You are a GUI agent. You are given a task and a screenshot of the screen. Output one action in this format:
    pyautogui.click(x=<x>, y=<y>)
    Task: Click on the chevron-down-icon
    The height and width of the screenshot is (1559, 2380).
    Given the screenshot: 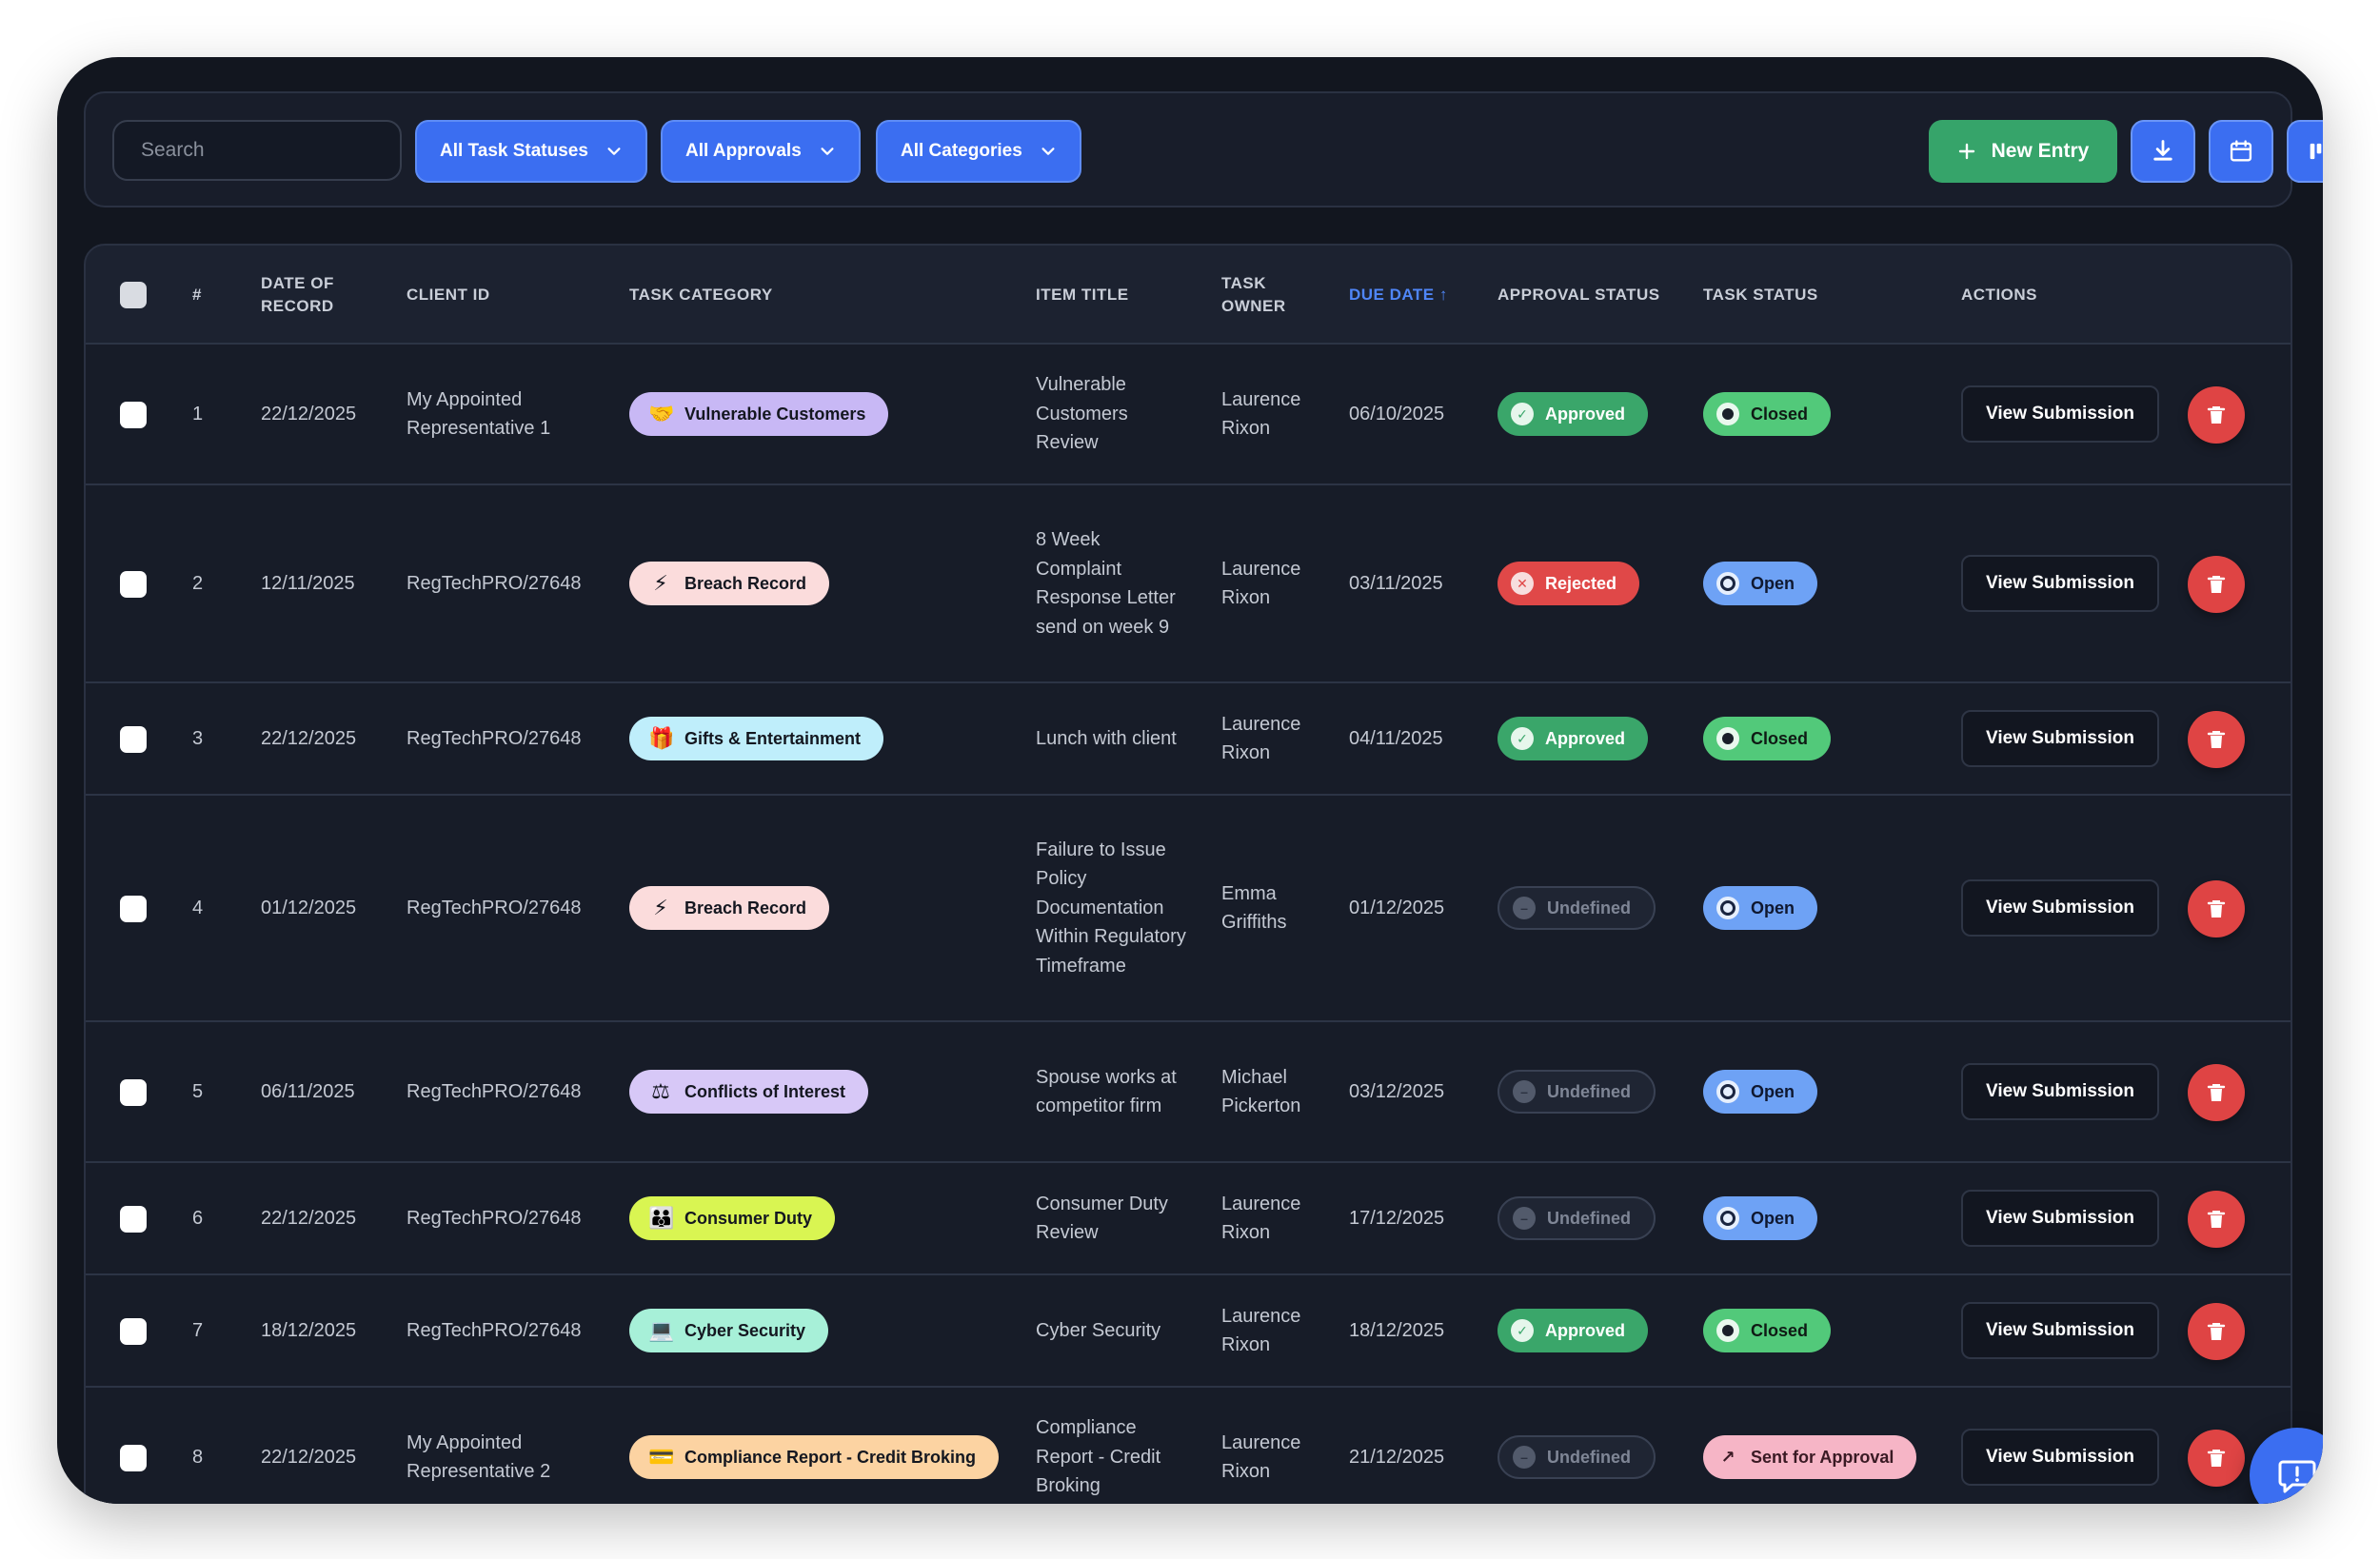 What is the action you would take?
    pyautogui.click(x=614, y=151)
    